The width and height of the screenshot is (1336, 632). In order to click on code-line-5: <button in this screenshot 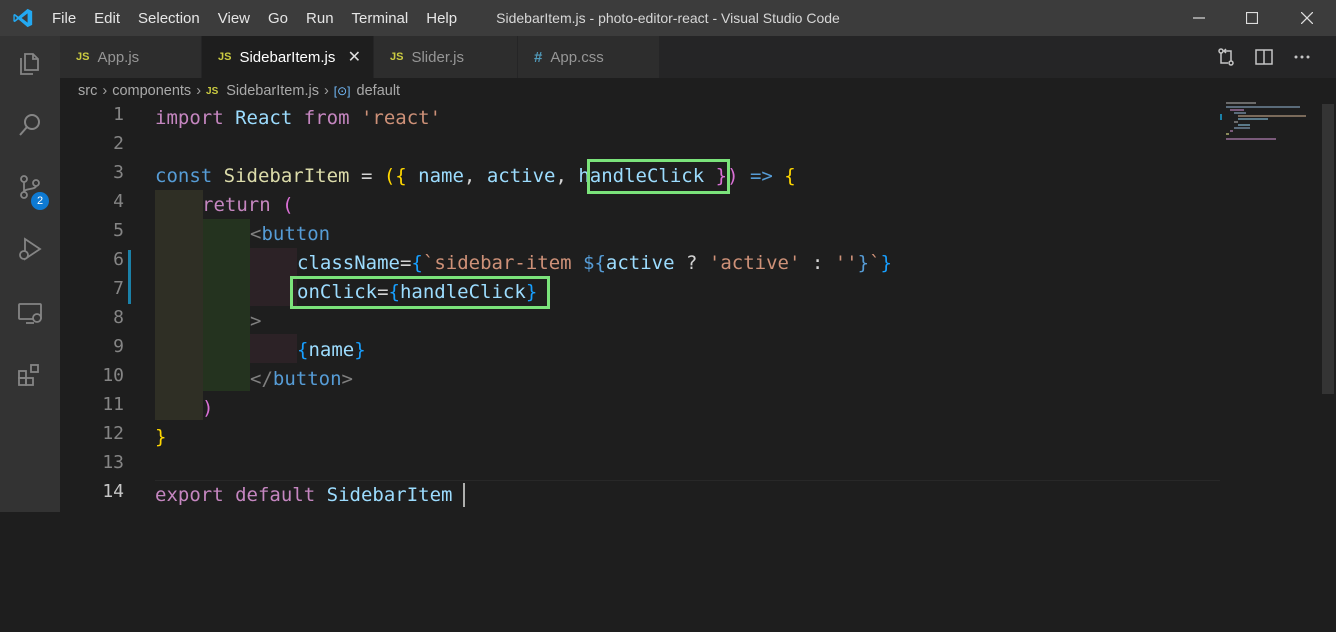, I will do `click(290, 234)`.